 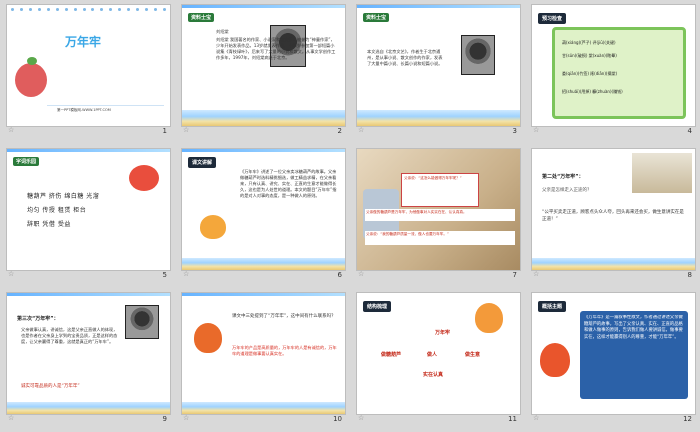 What do you see at coordinates (689, 275) in the screenshot?
I see `slide-number: 8` at bounding box center [689, 275].